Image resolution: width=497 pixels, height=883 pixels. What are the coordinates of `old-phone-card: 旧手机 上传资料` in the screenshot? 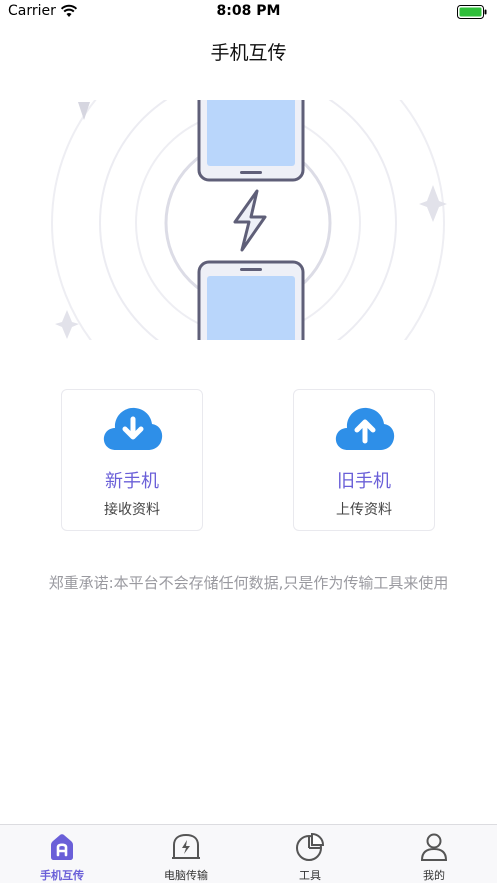 It's located at (364, 460).